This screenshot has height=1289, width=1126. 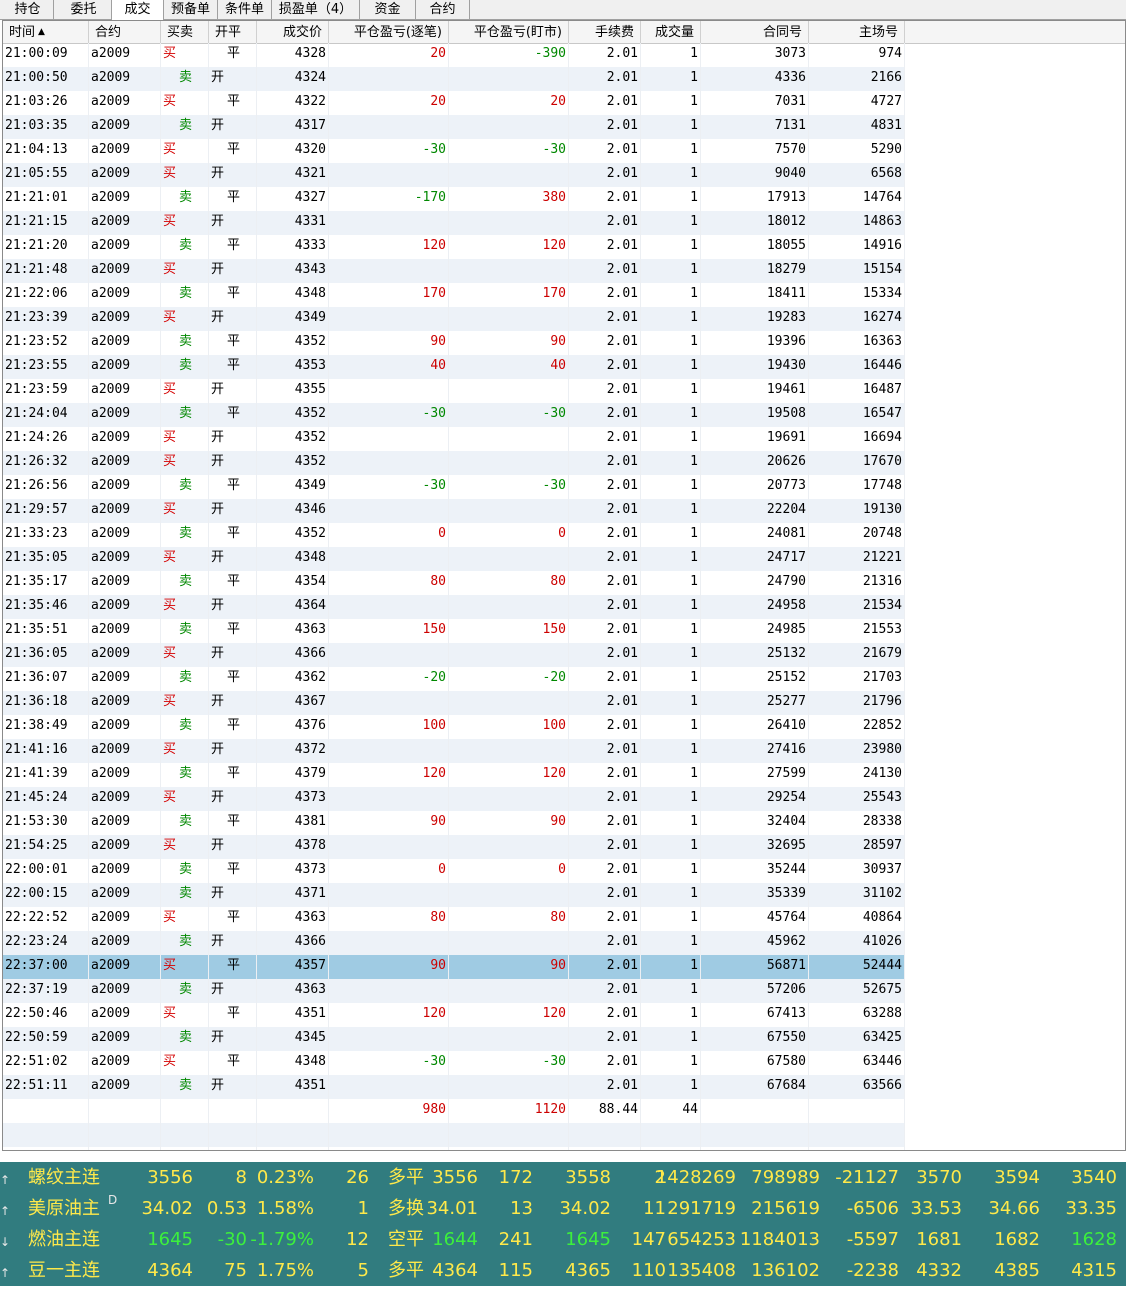 What do you see at coordinates (46, 391) in the screenshot?
I see `cell-time: 21:23:59` at bounding box center [46, 391].